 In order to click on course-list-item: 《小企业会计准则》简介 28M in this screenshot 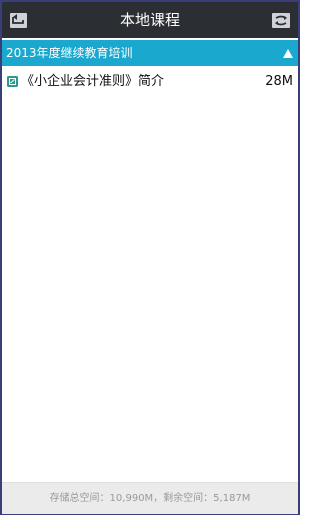, I will do `click(150, 82)`.